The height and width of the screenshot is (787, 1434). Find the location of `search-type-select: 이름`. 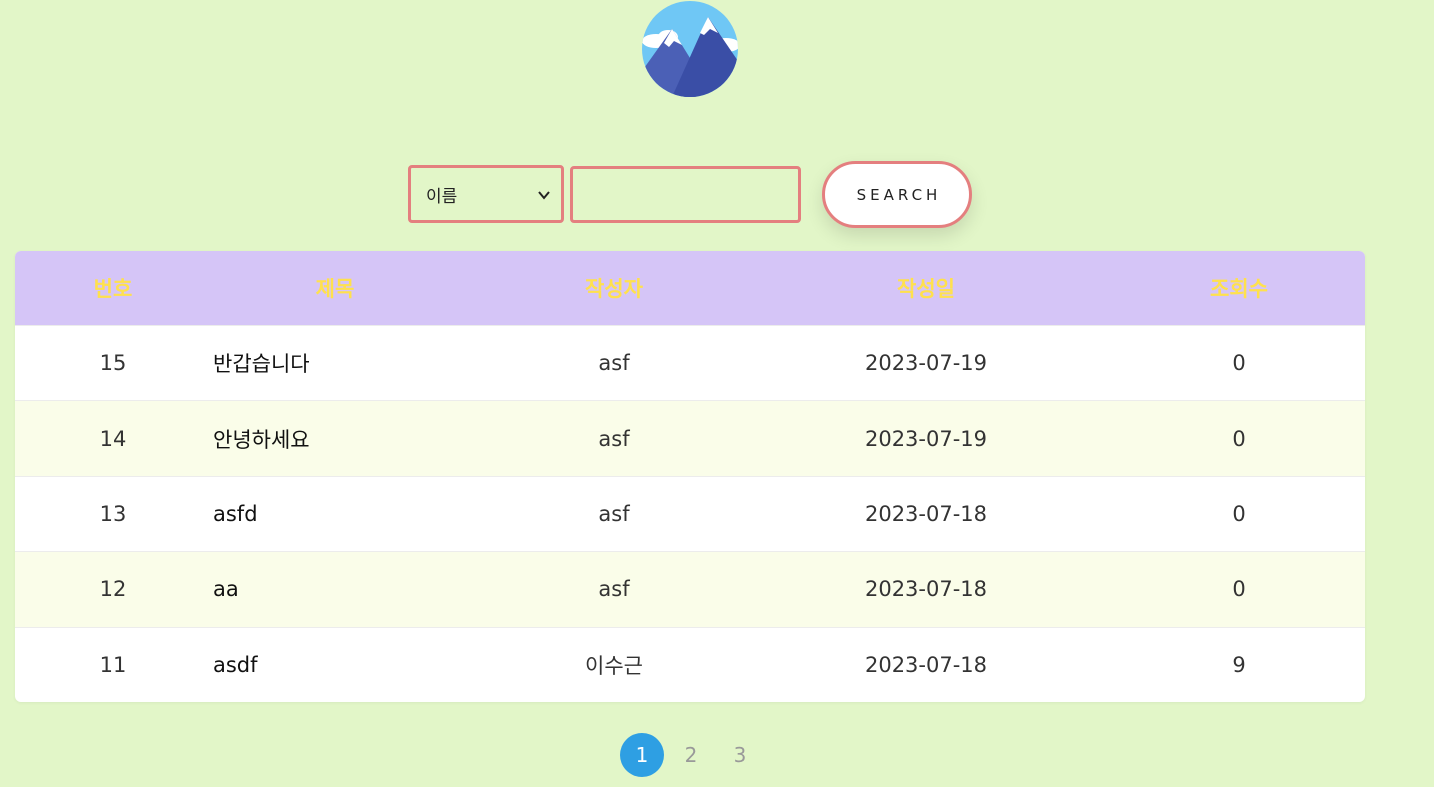

search-type-select: 이름 is located at coordinates (486, 194).